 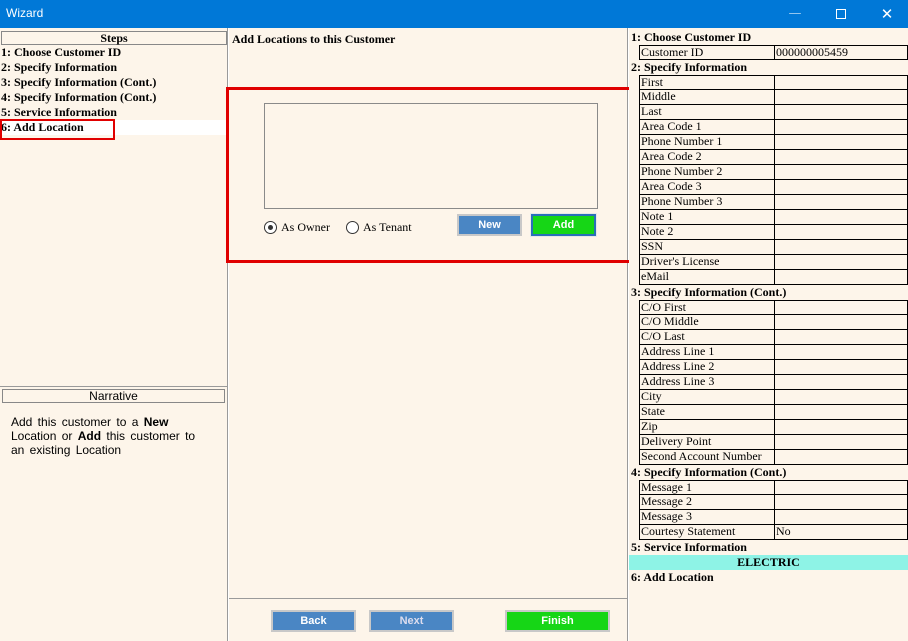 I want to click on new-button: New, so click(x=489, y=225).